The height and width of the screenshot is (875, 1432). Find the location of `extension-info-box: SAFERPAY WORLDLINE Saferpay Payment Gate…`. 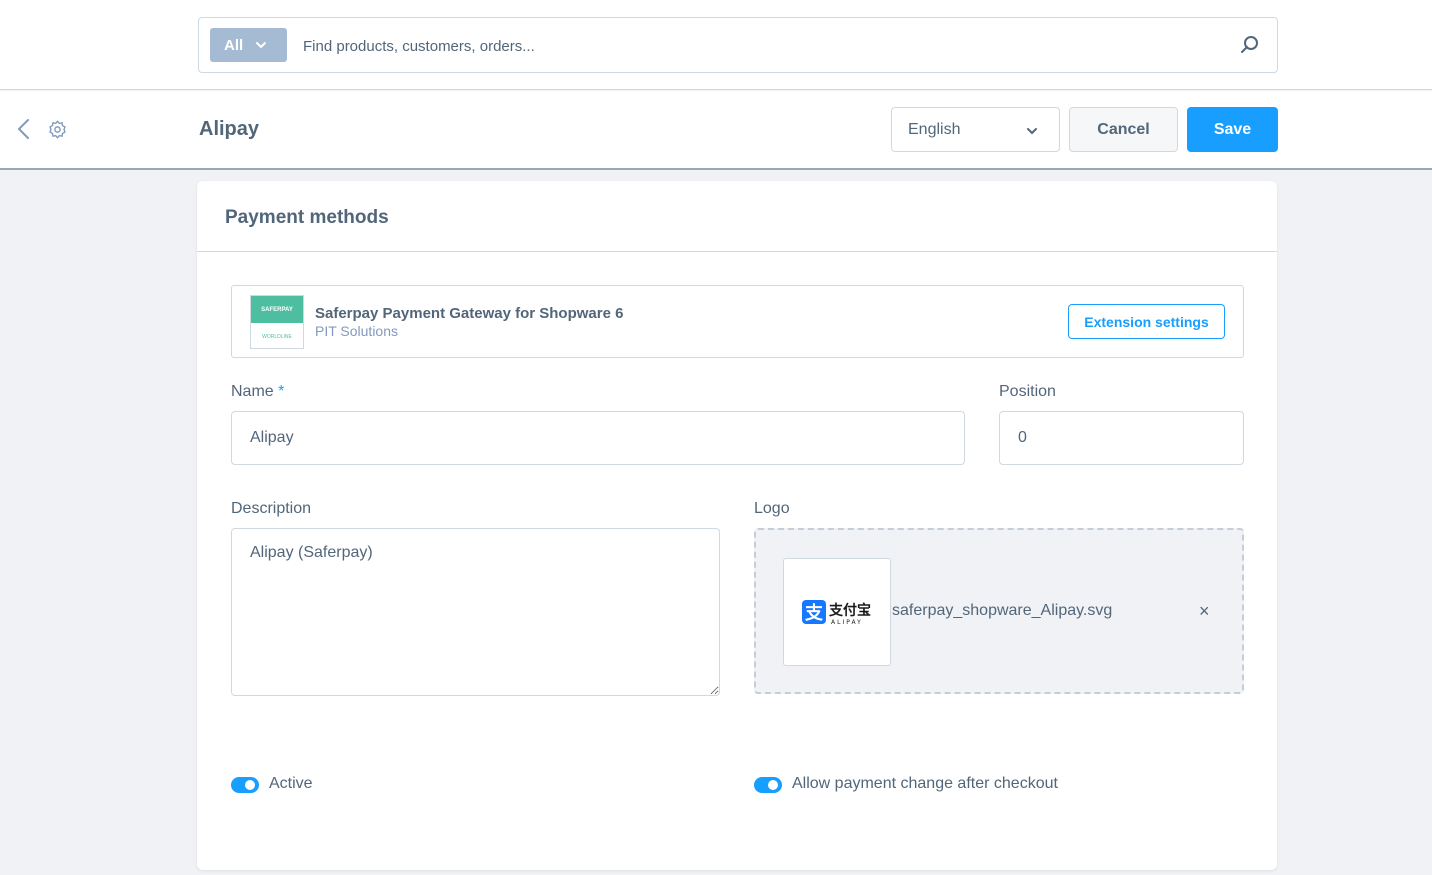

extension-info-box: SAFERPAY WORLDLINE Saferpay Payment Gate… is located at coordinates (737, 321).